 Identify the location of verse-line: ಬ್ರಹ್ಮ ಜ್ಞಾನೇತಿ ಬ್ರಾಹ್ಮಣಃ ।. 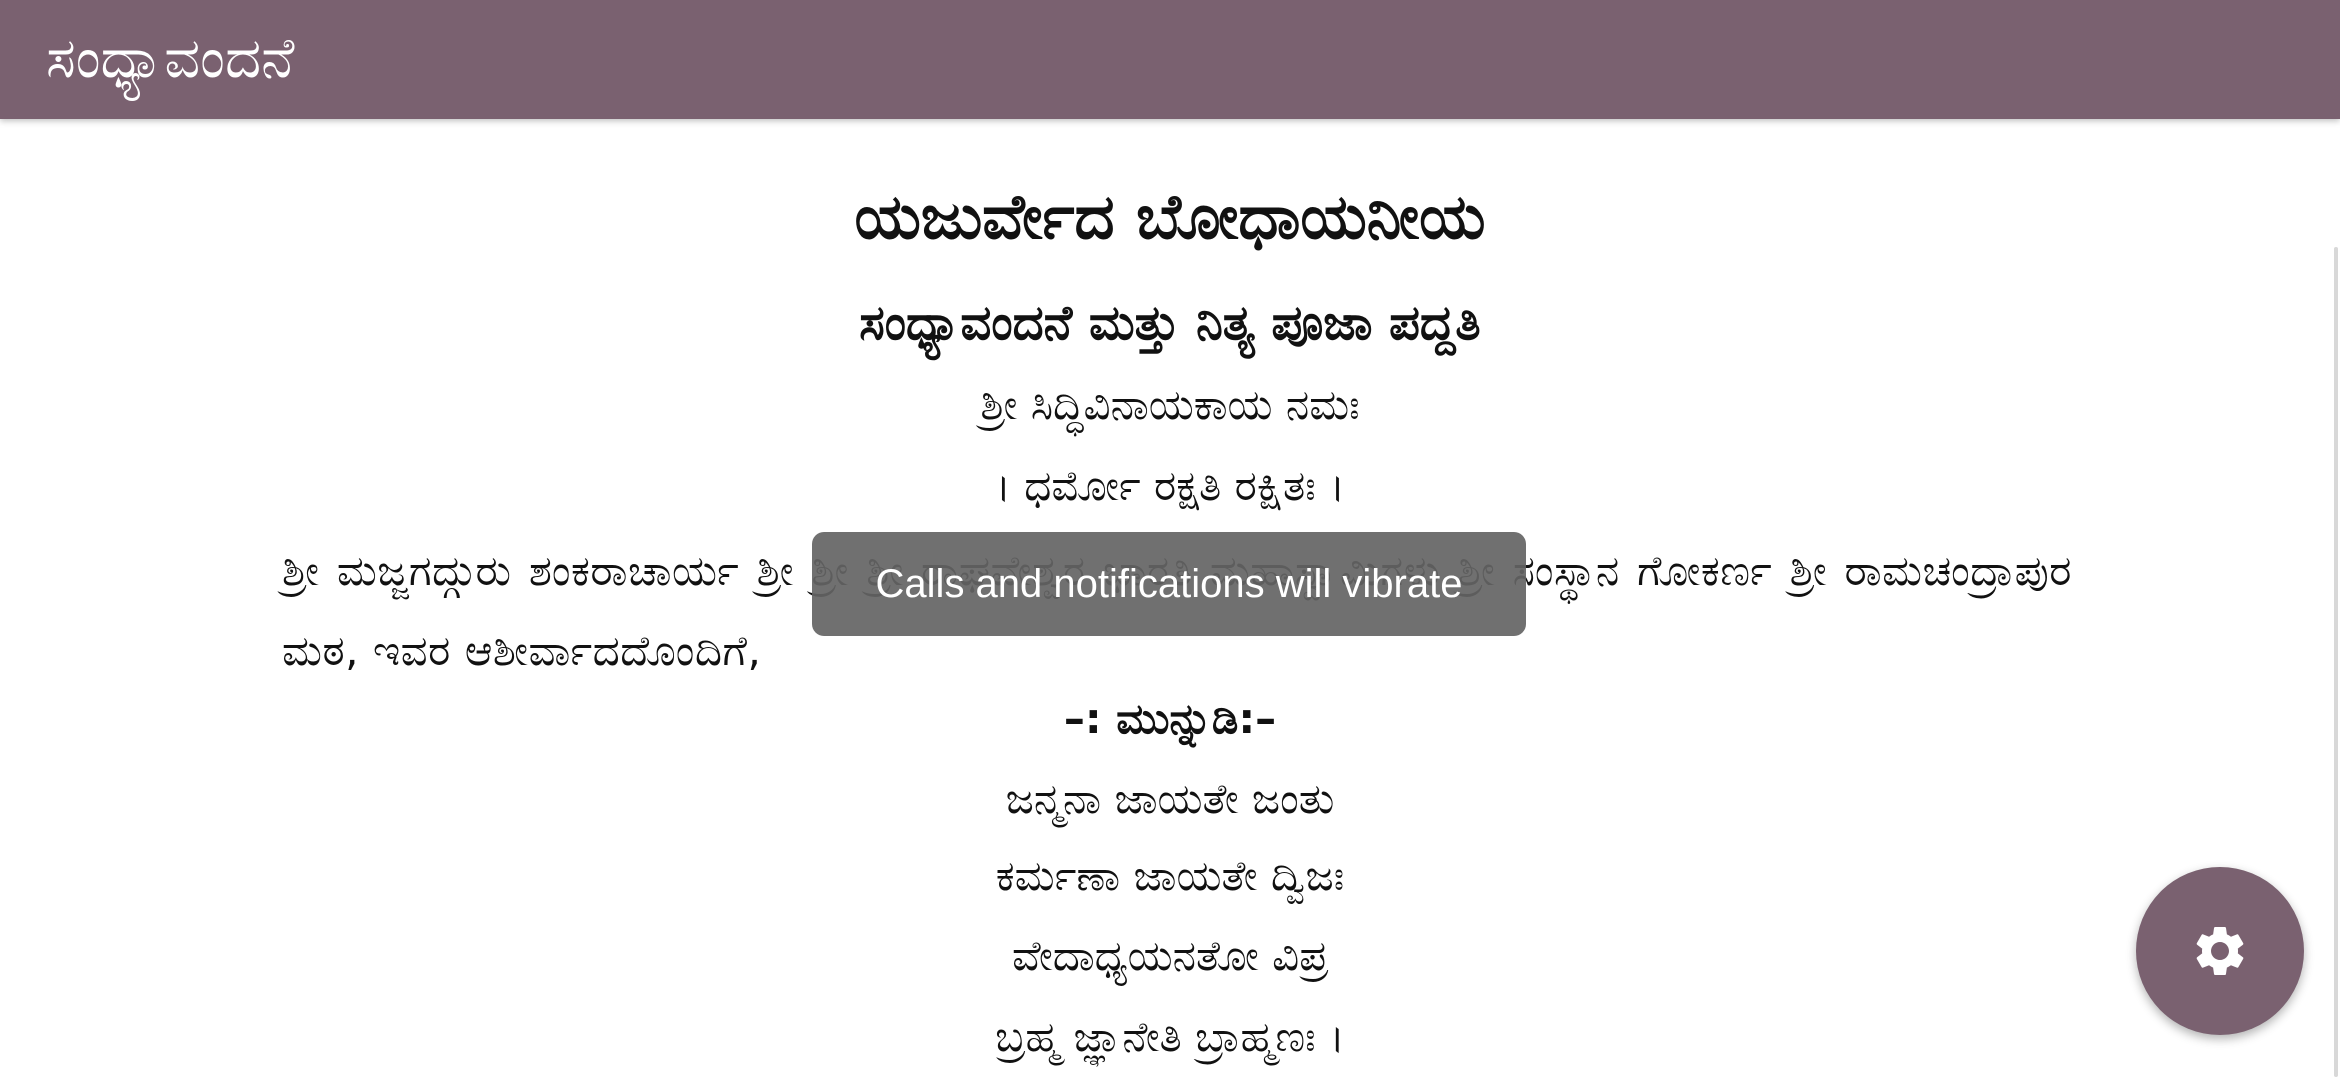
(1170, 1036).